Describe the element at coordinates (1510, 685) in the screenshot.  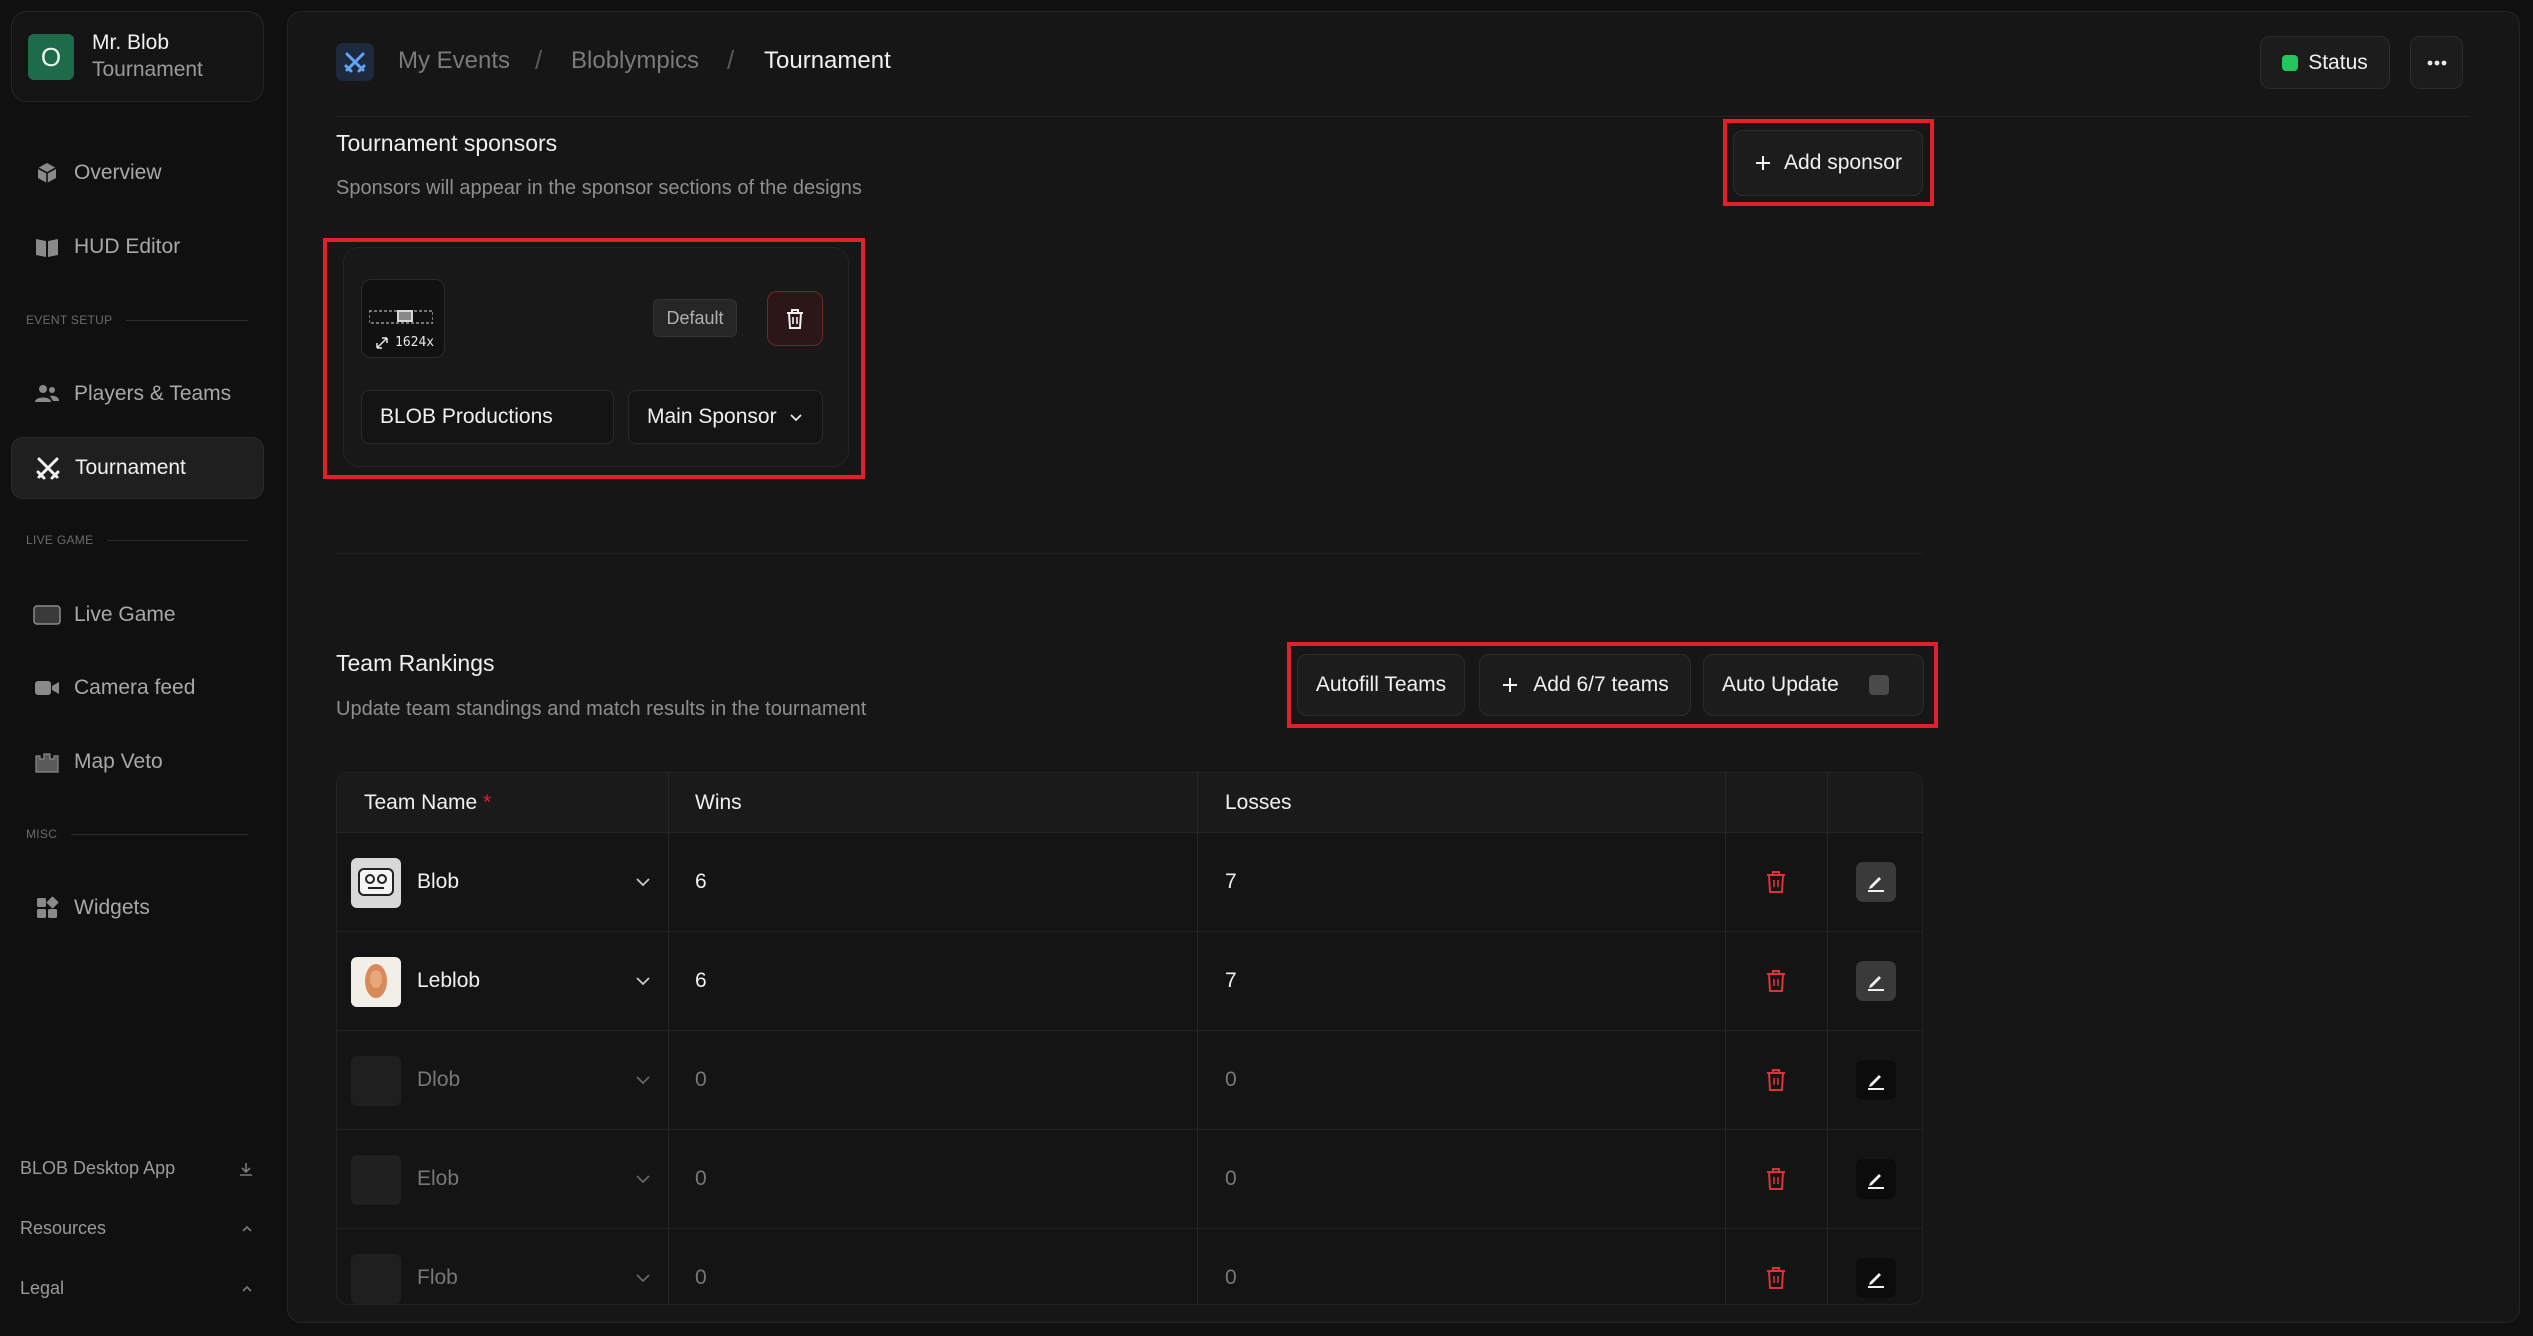
I see `plus-icon` at that location.